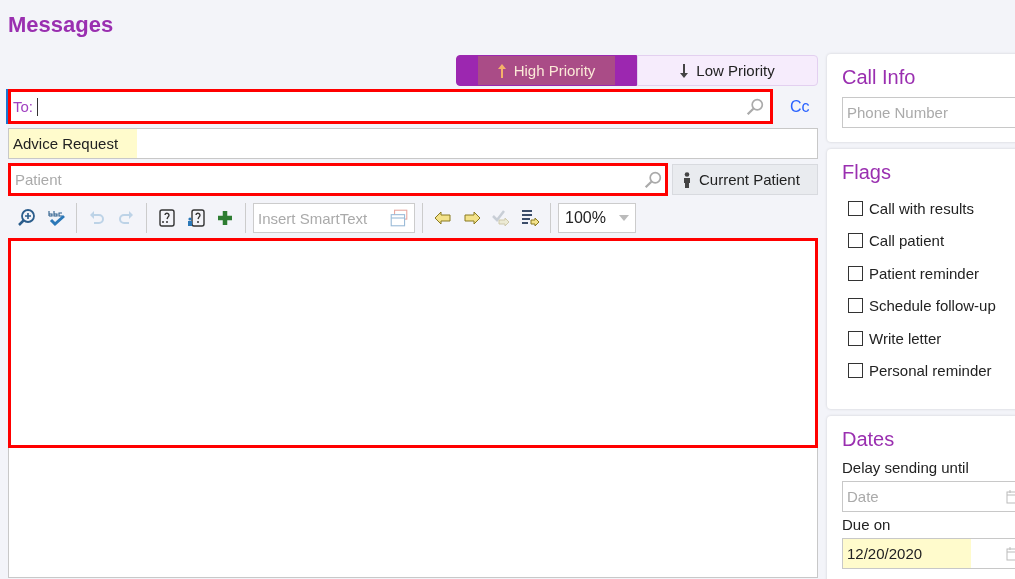 The height and width of the screenshot is (579, 1015). I want to click on section-title: Dates, so click(869, 439).